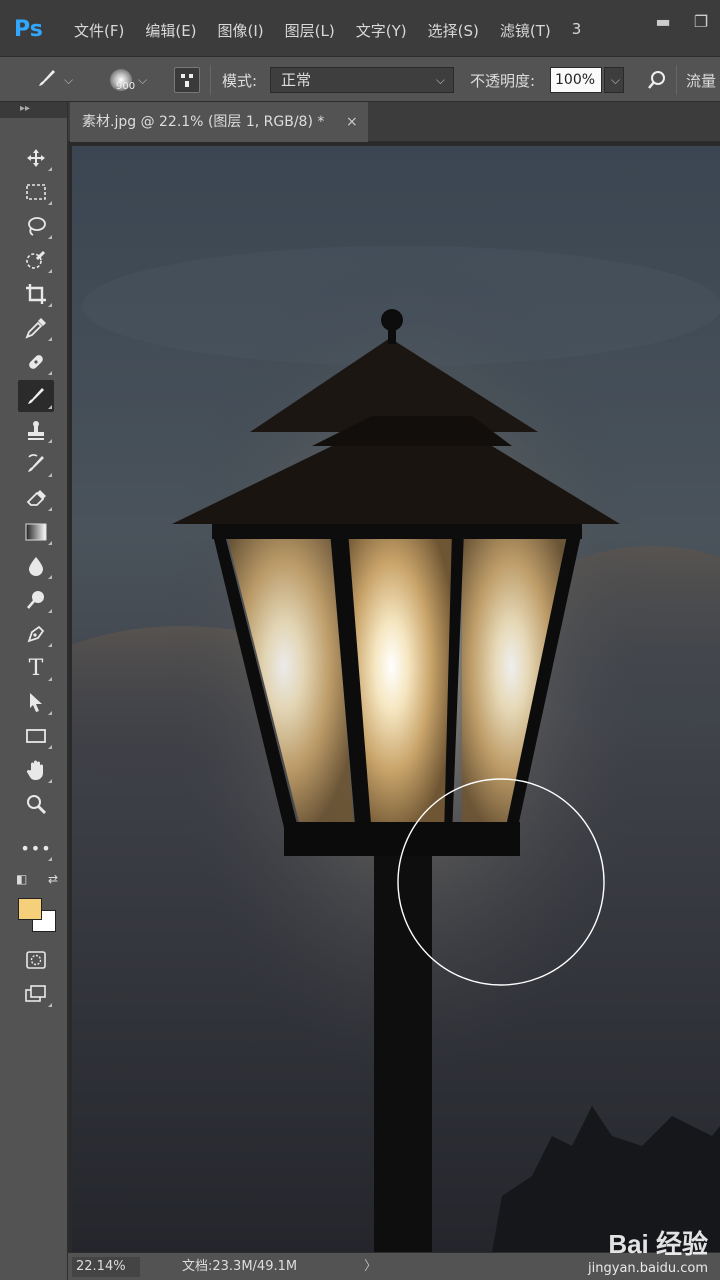 Image resolution: width=720 pixels, height=1280 pixels. What do you see at coordinates (36, 430) in the screenshot?
I see `clone-stamp-icon` at bounding box center [36, 430].